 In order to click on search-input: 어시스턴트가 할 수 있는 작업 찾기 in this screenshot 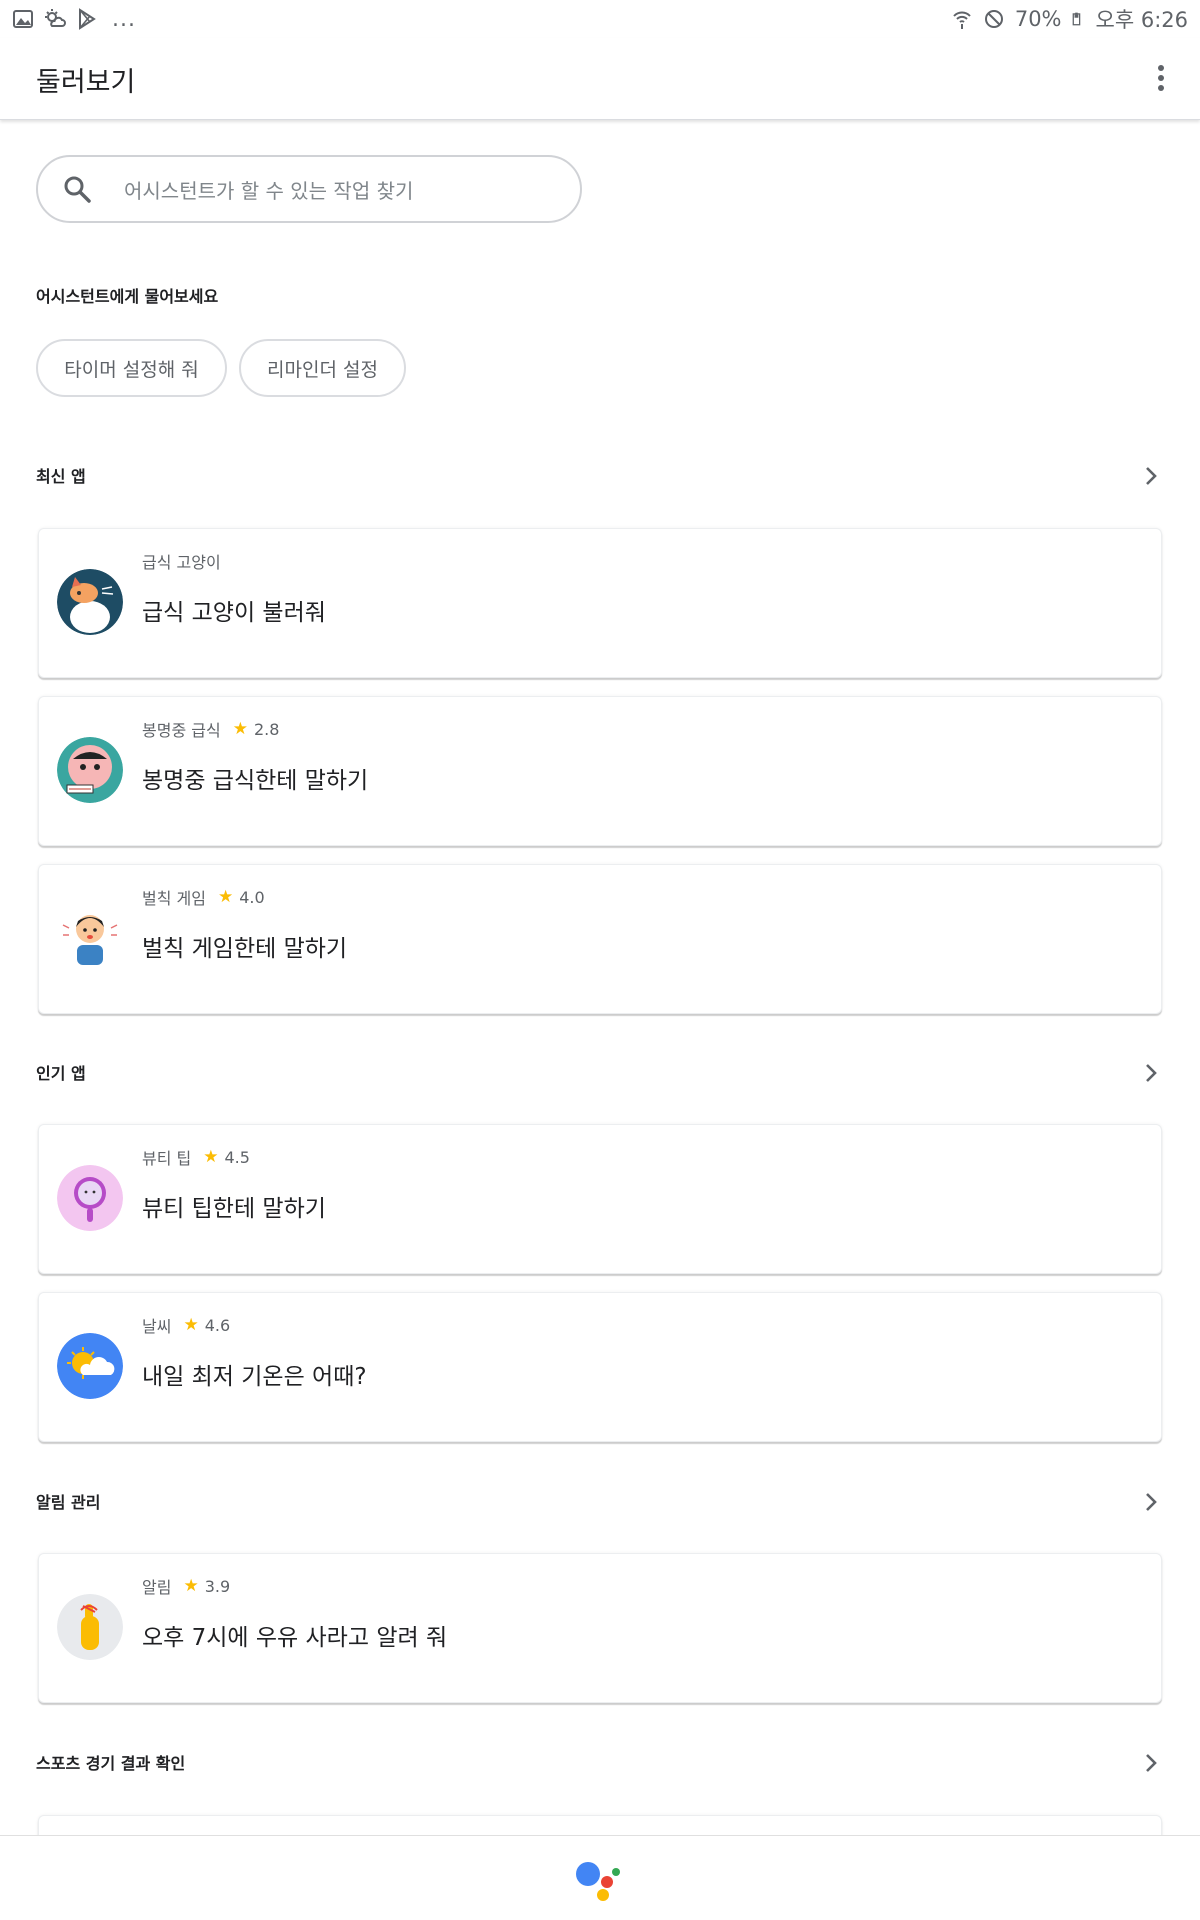, I will do `click(309, 189)`.